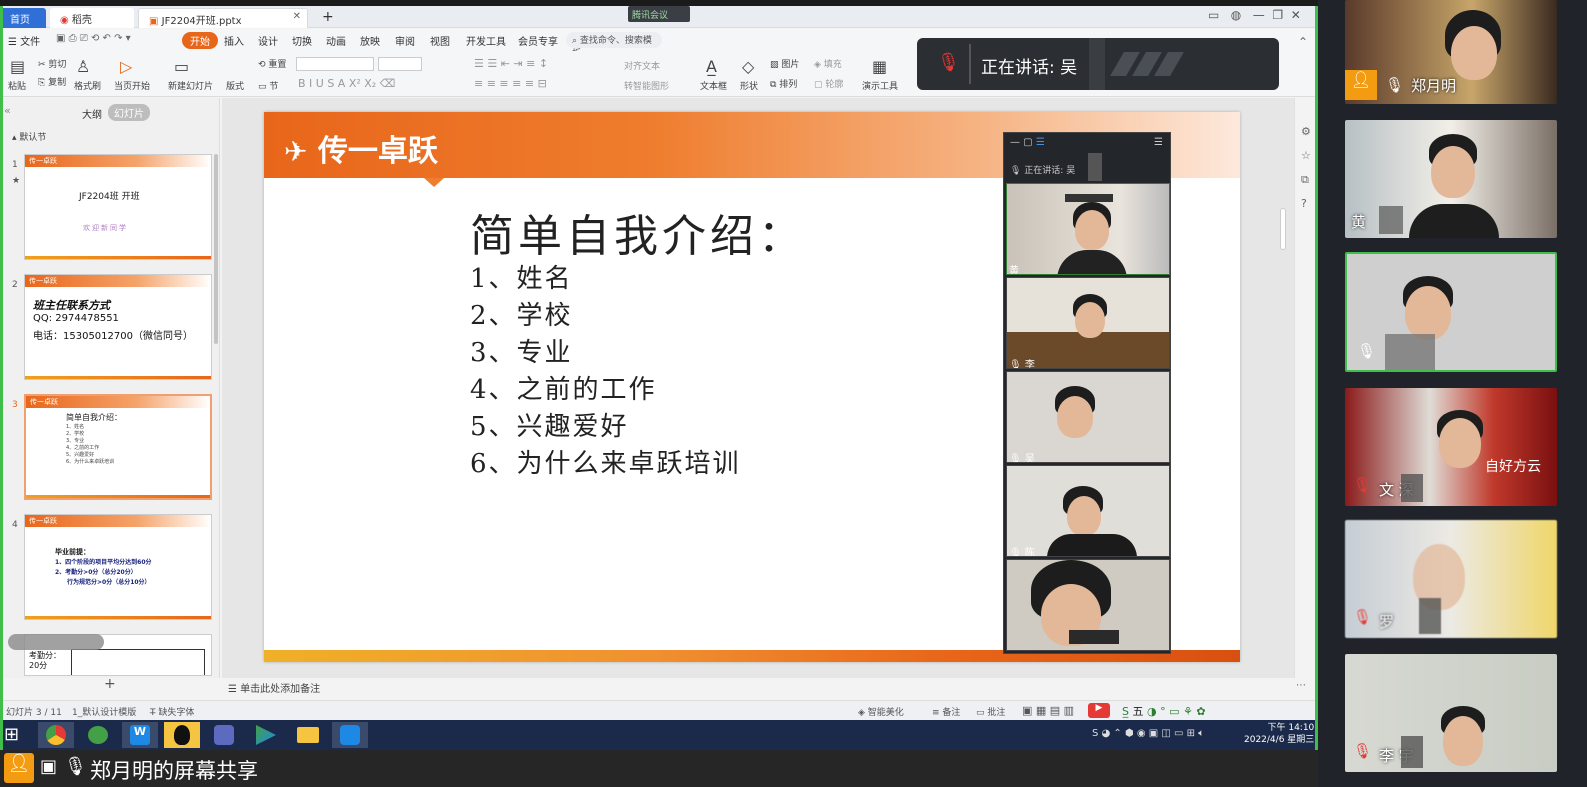 This screenshot has width=1587, height=787. Describe the element at coordinates (1303, 42) in the screenshot. I see `collapse-ribbon-icon: ⌃` at that location.